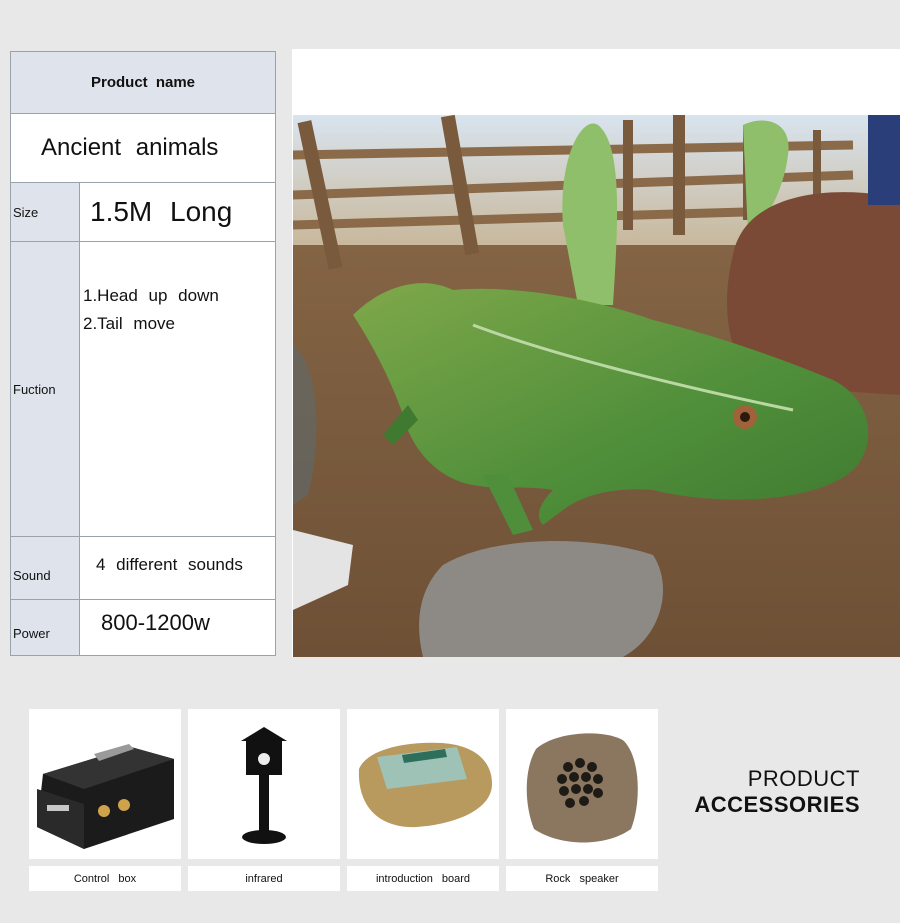 Image resolution: width=900 pixels, height=923 pixels. Describe the element at coordinates (129, 323) in the screenshot. I see `function-line: 2.Tail move` at that location.